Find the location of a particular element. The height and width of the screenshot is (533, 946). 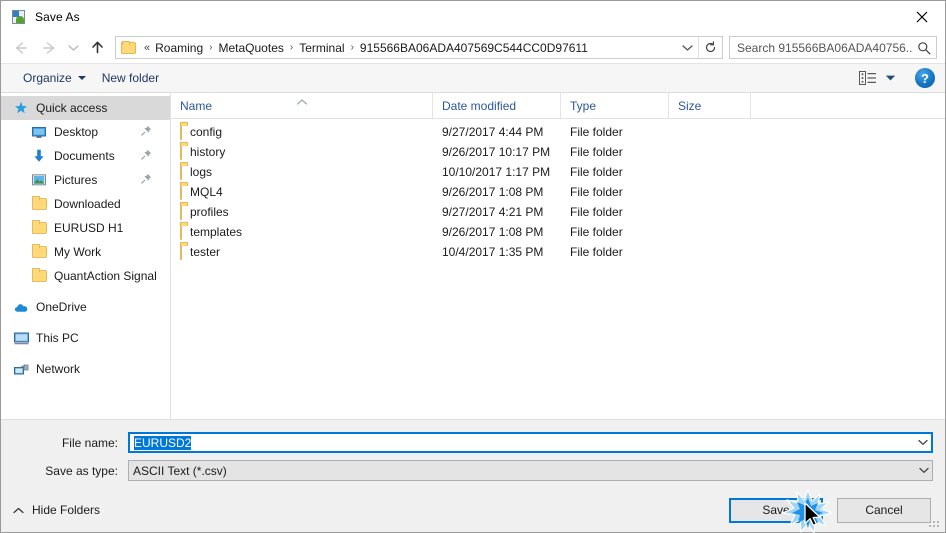

computer-icon is located at coordinates (21, 338).